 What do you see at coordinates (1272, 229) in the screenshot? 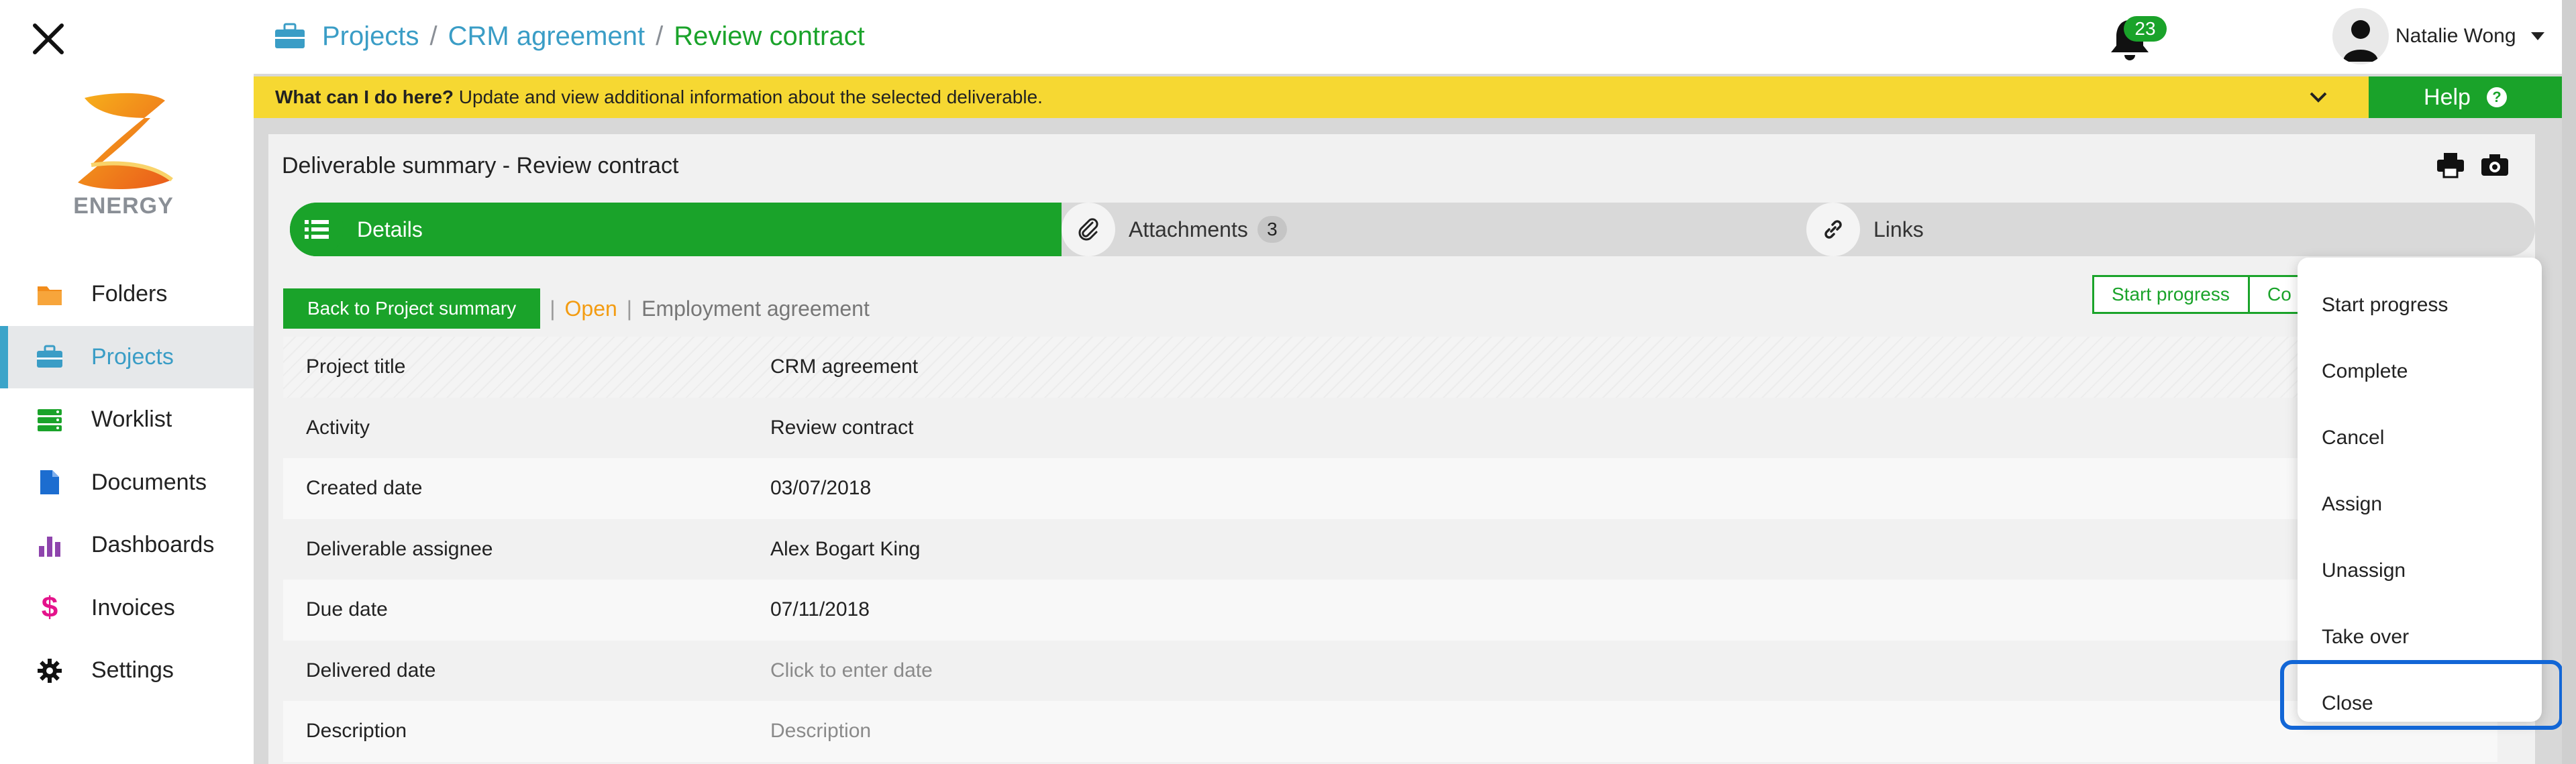
I see `attachments-count-badge: 3` at bounding box center [1272, 229].